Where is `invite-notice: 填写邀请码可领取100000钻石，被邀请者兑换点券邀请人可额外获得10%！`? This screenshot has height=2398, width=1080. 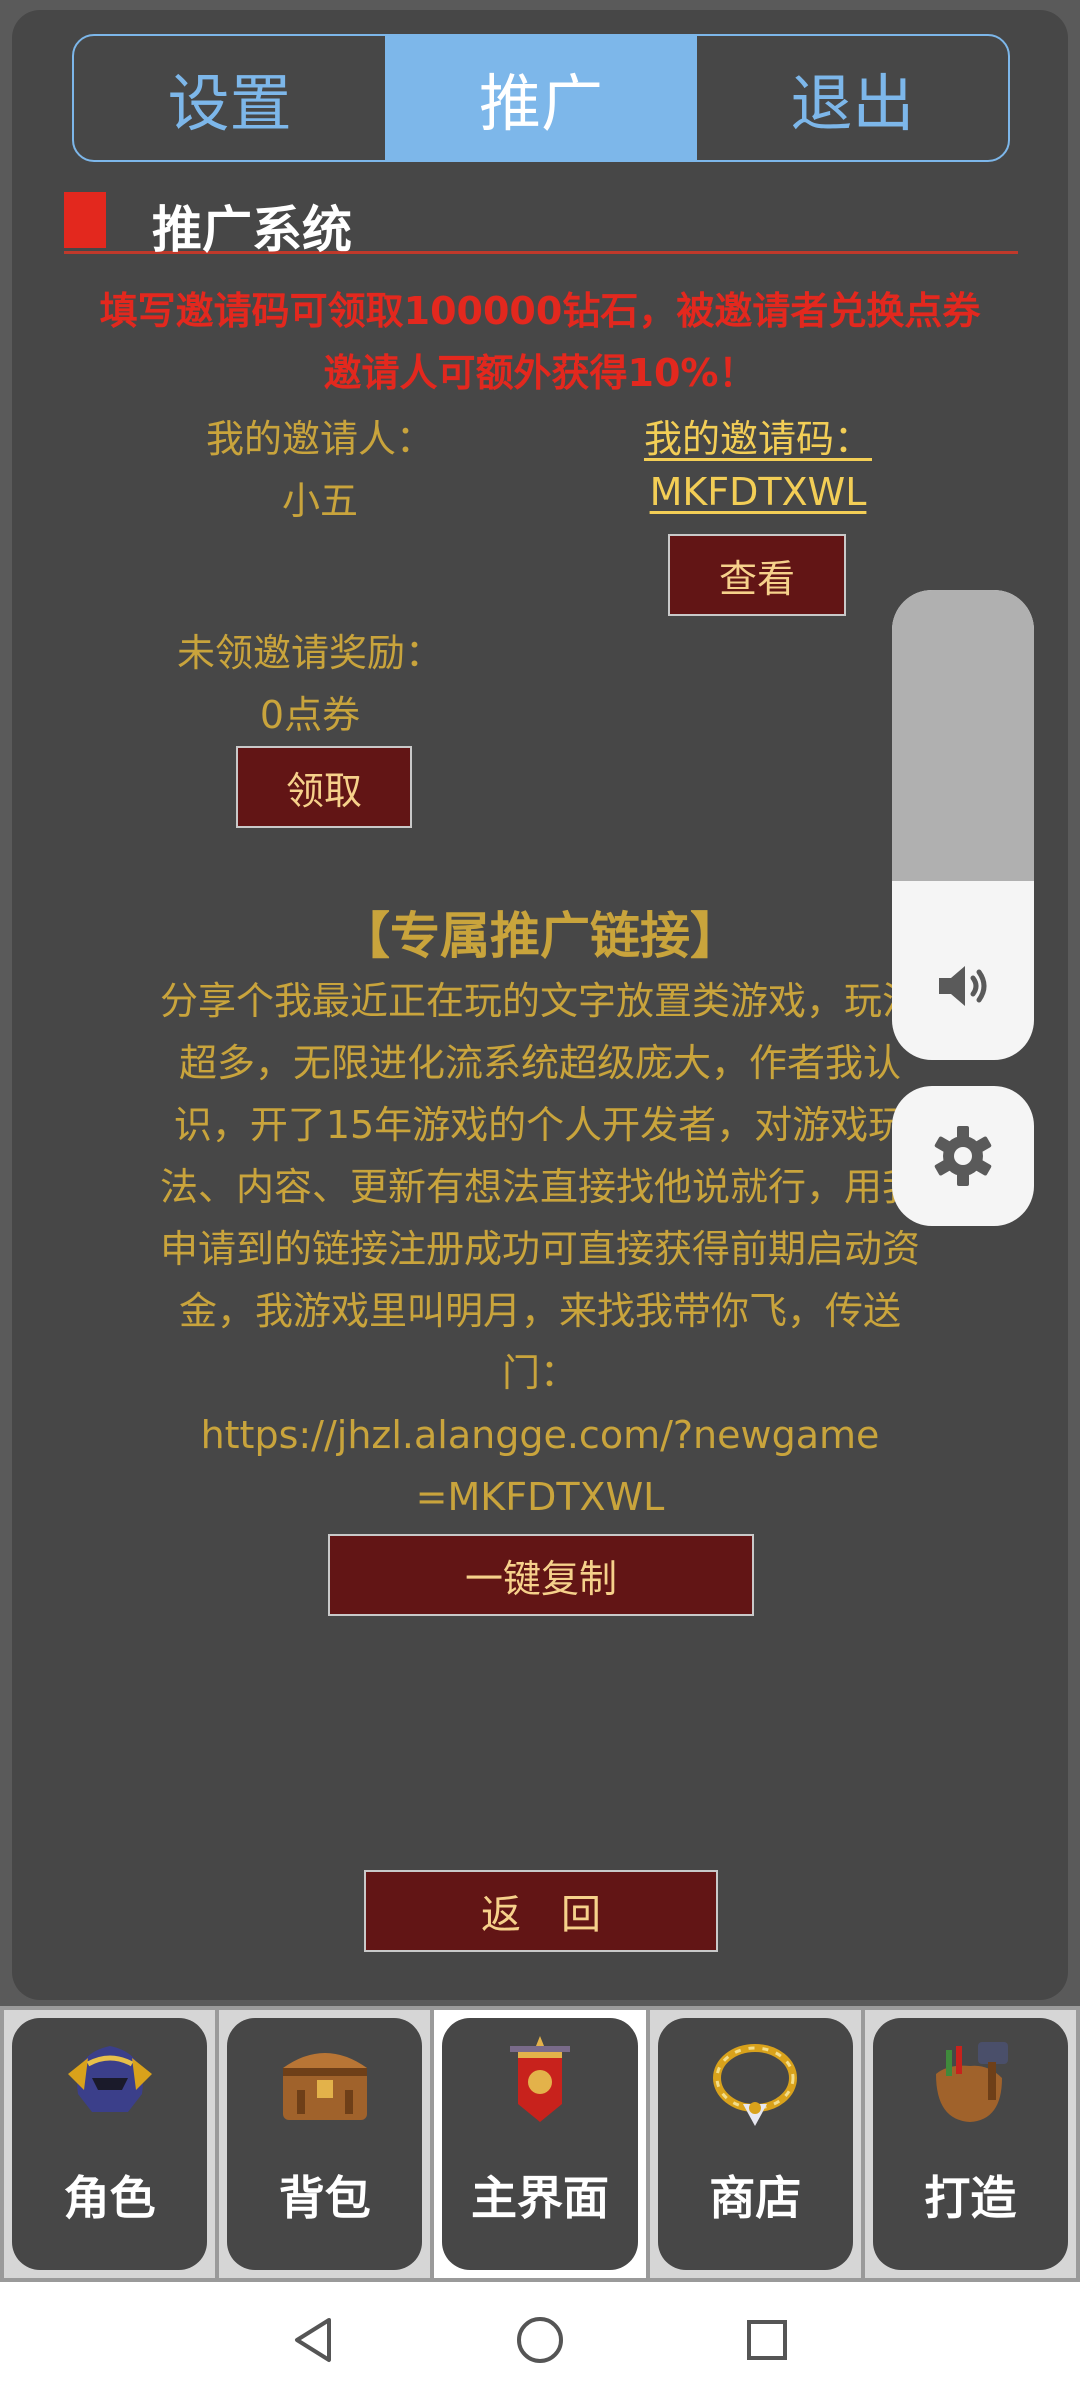 invite-notice: 填写邀请码可领取100000钻石，被邀请者兑换点券邀请人可额外获得10%！ is located at coordinates (540, 342).